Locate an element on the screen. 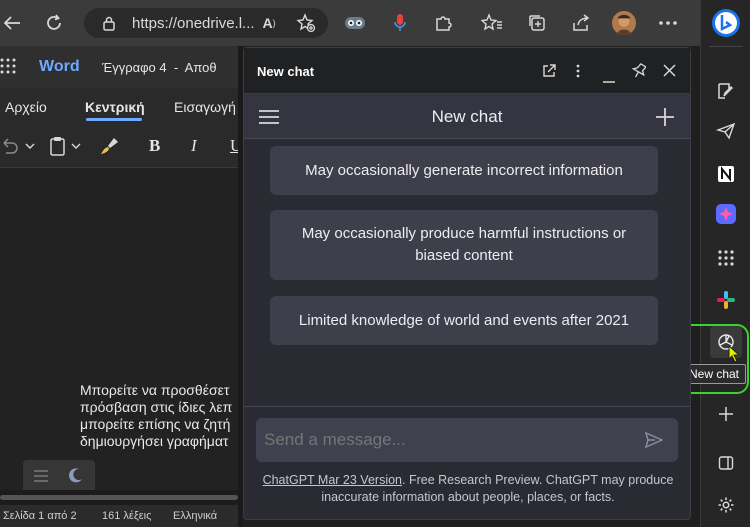  refresh-icon is located at coordinates (54, 23).